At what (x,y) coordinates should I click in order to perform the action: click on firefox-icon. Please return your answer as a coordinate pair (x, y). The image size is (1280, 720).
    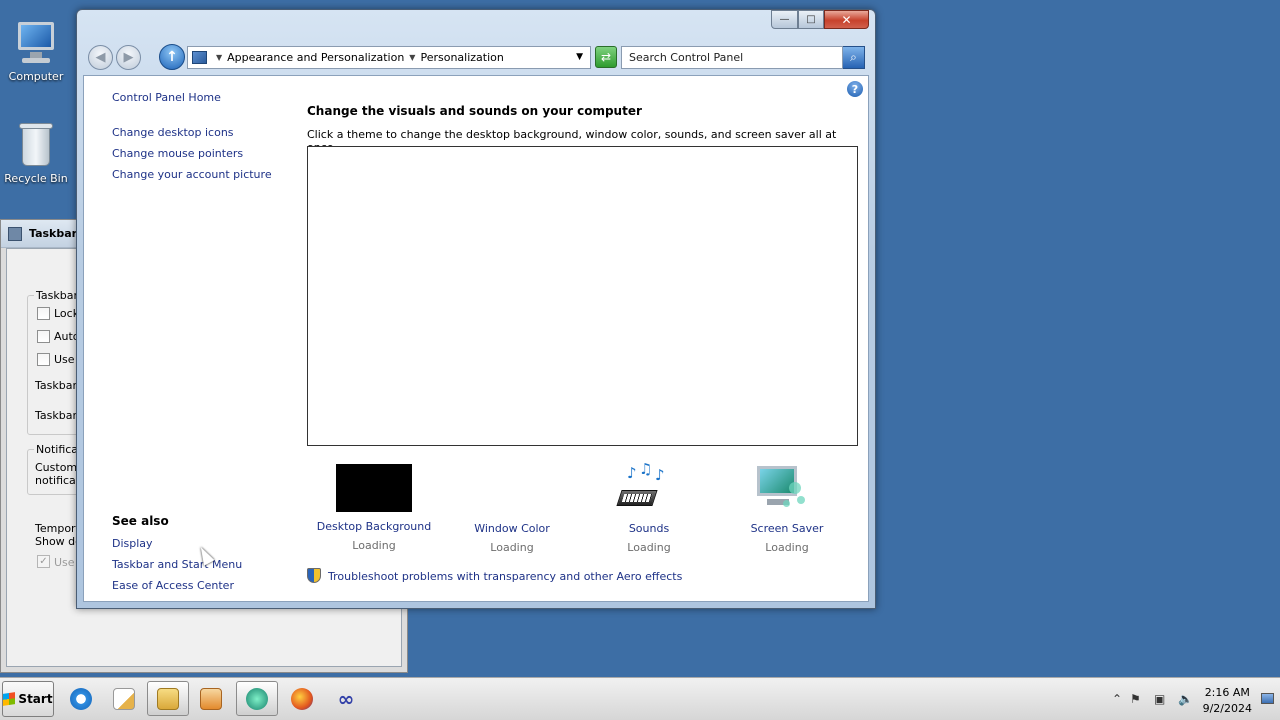
    Looking at the image, I should click on (302, 698).